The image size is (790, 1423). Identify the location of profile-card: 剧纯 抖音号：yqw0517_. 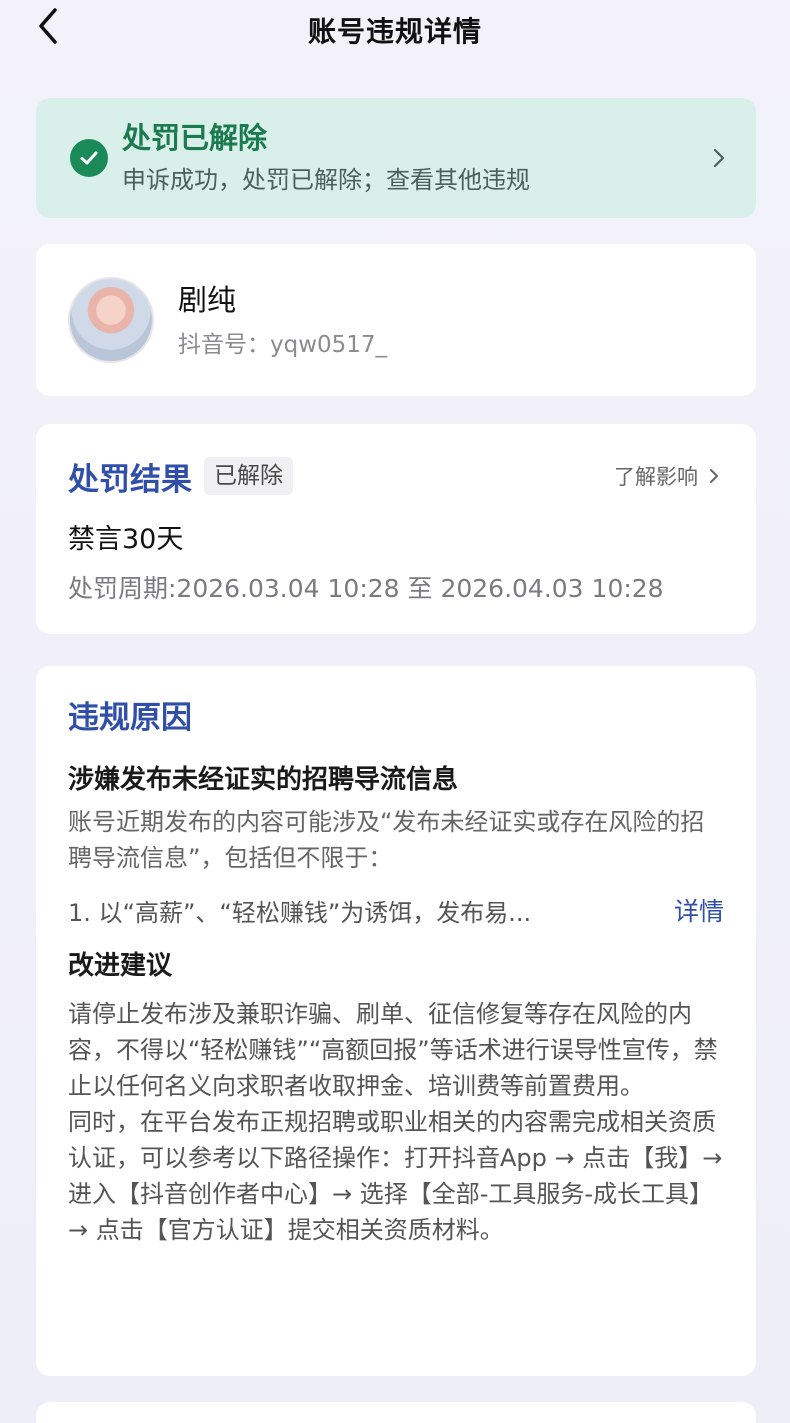
(396, 320).